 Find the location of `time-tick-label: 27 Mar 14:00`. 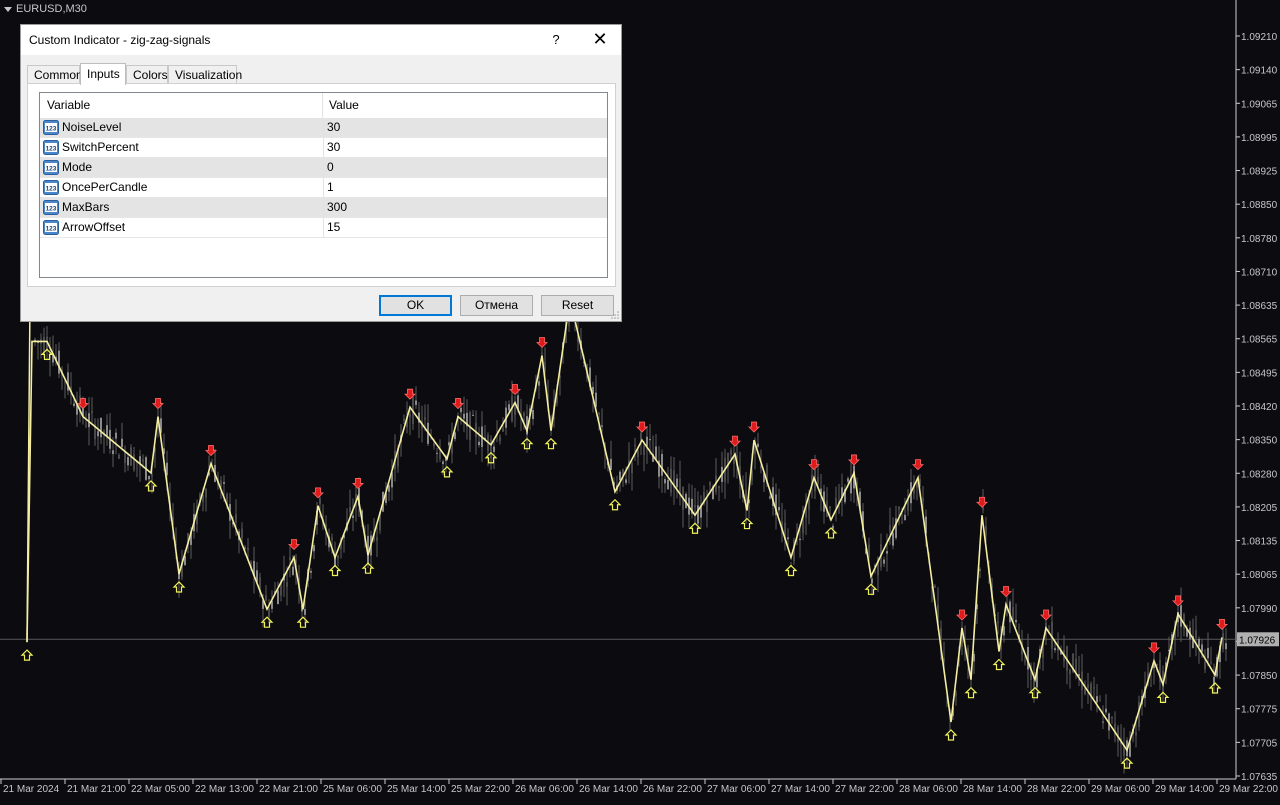

time-tick-label: 27 Mar 14:00 is located at coordinates (800, 789).